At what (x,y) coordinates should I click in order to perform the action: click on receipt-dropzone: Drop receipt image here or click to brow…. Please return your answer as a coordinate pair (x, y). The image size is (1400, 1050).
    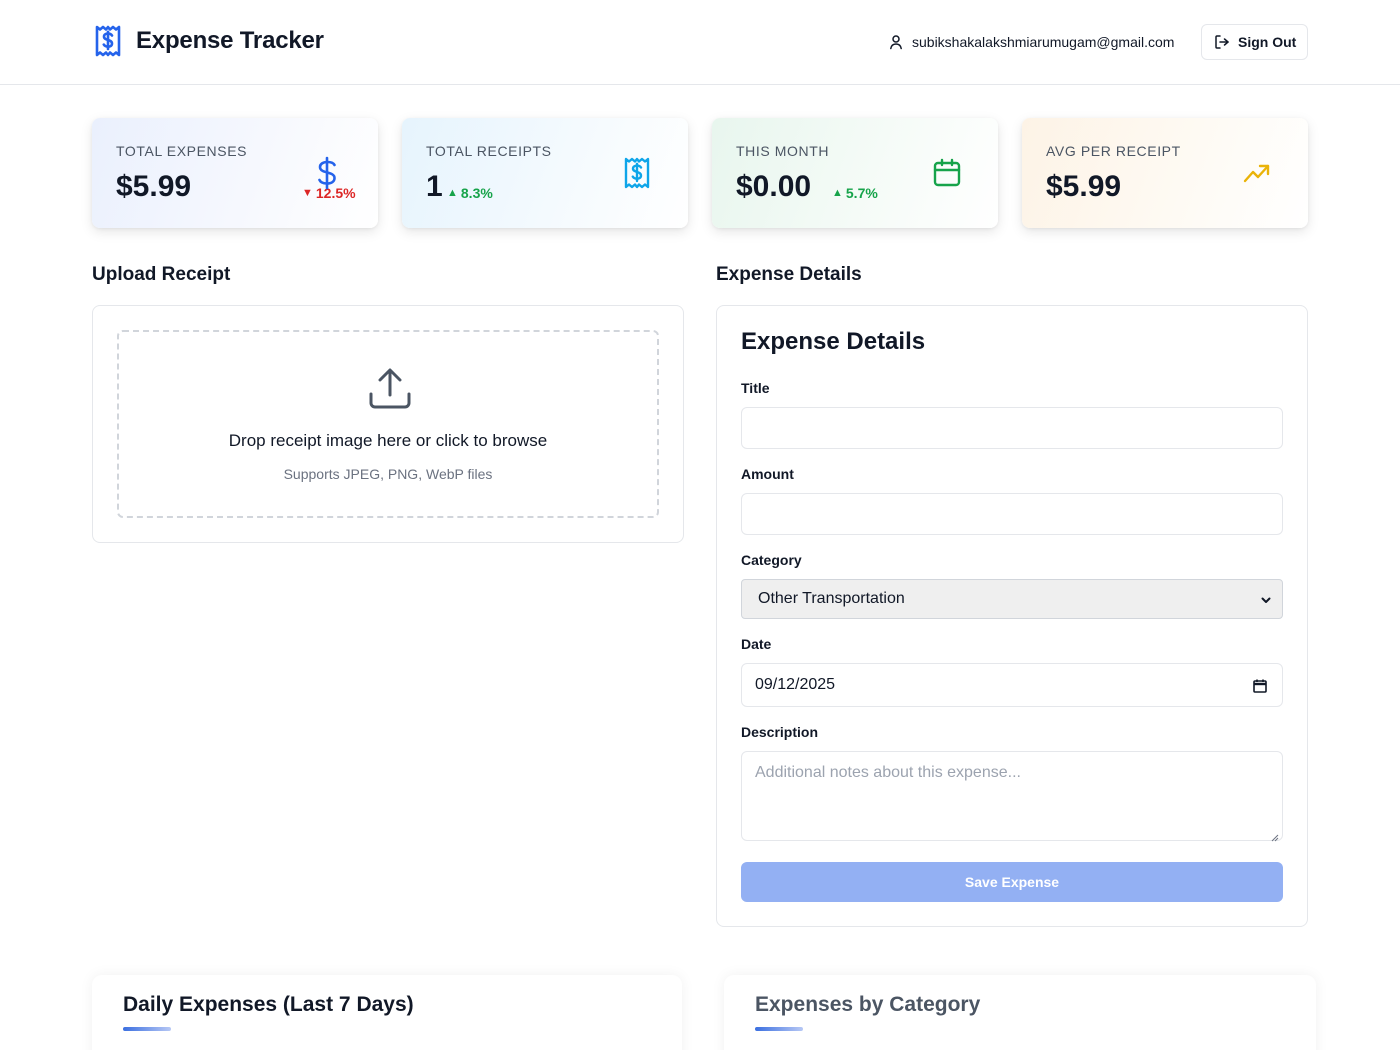
    Looking at the image, I should click on (388, 424).